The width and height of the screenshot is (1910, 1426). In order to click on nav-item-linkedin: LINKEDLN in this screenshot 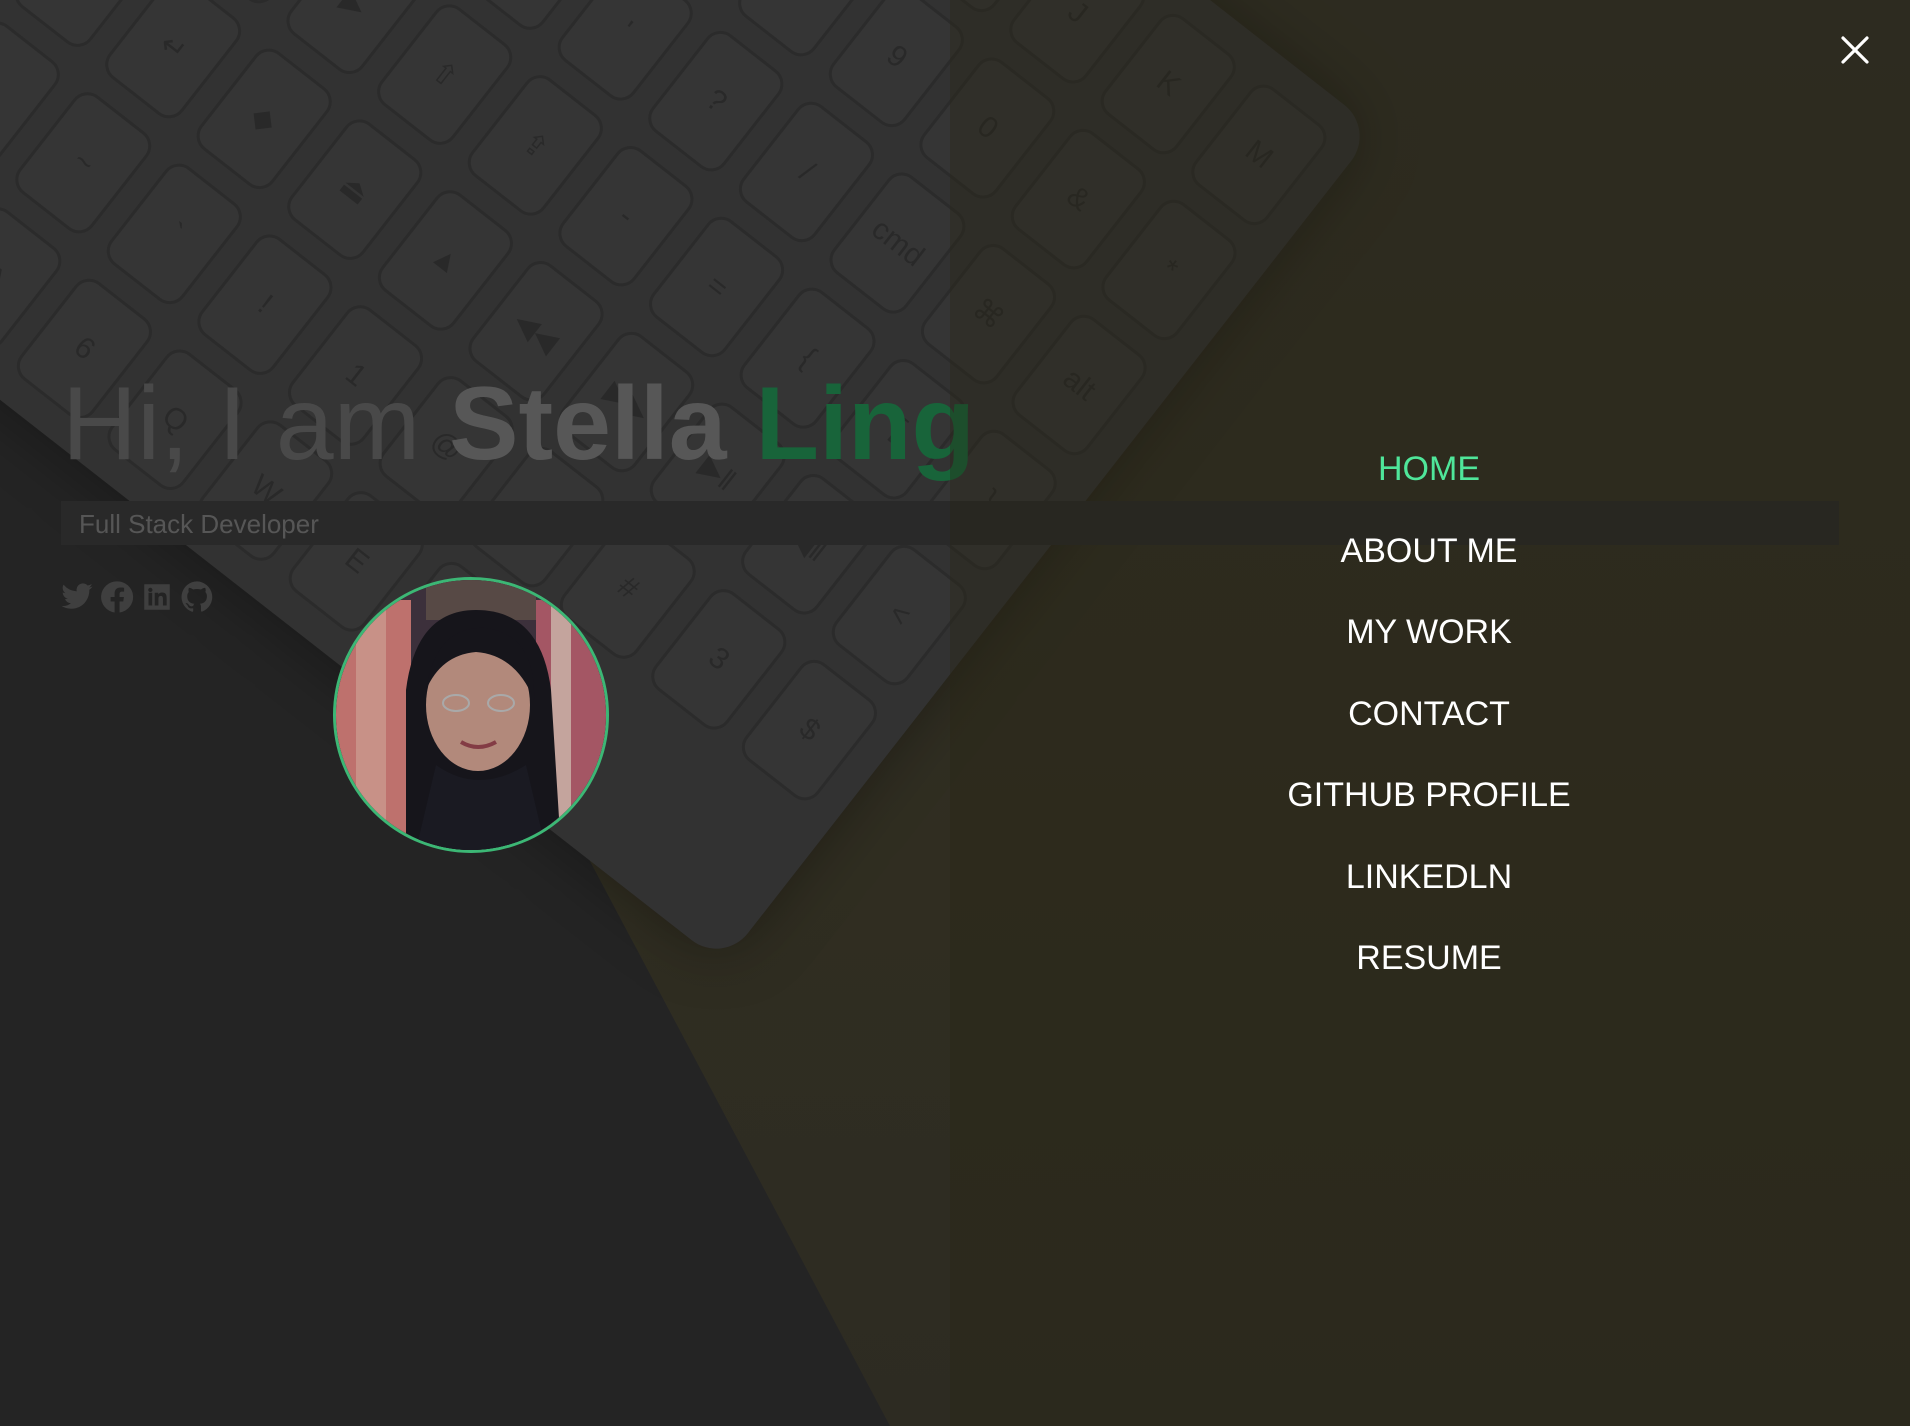, I will do `click(1429, 892)`.